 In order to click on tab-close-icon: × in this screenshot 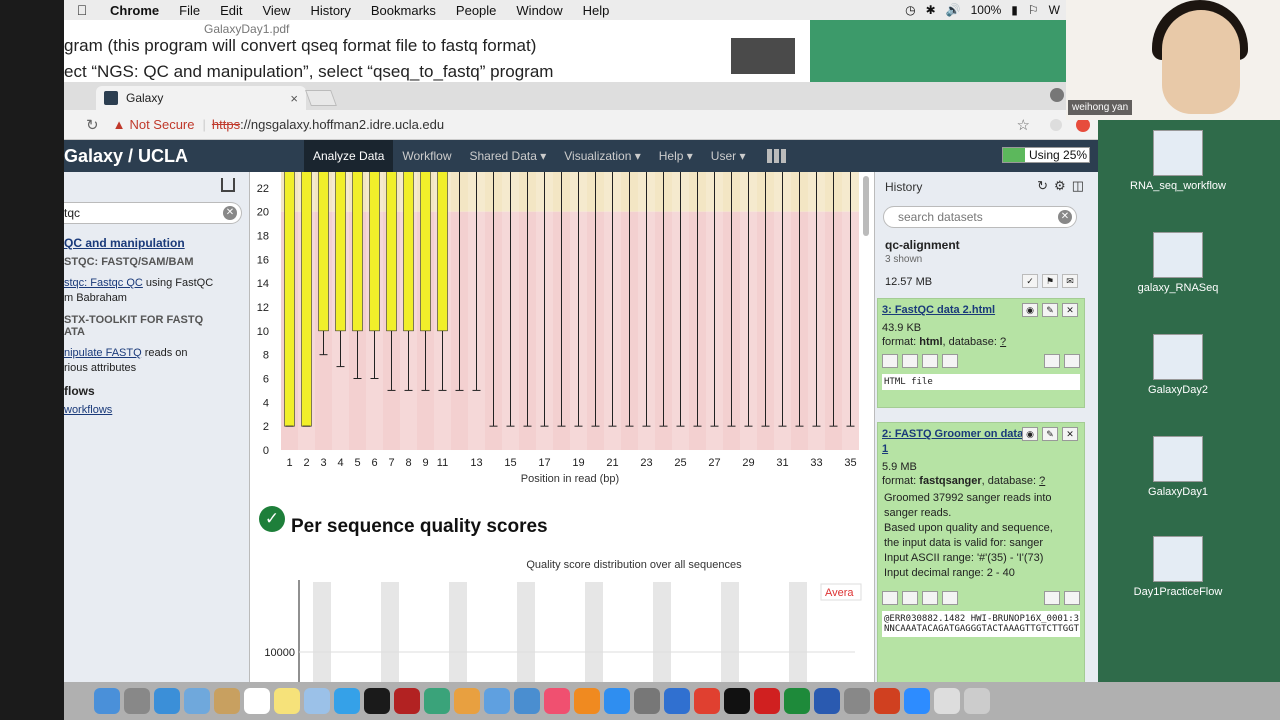, I will do `click(294, 98)`.